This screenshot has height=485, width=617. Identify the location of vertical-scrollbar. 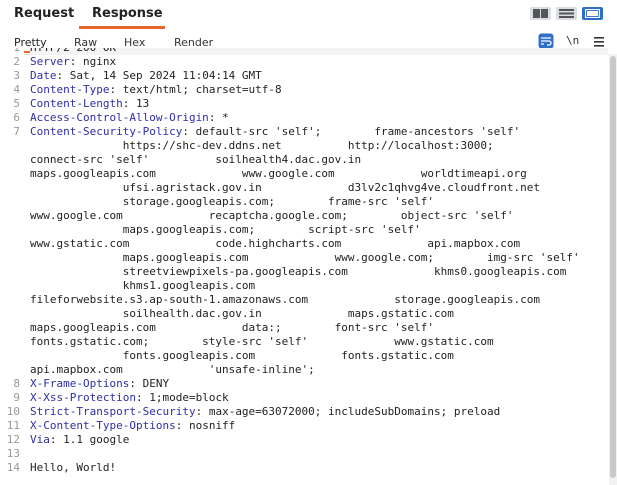
(613, 269).